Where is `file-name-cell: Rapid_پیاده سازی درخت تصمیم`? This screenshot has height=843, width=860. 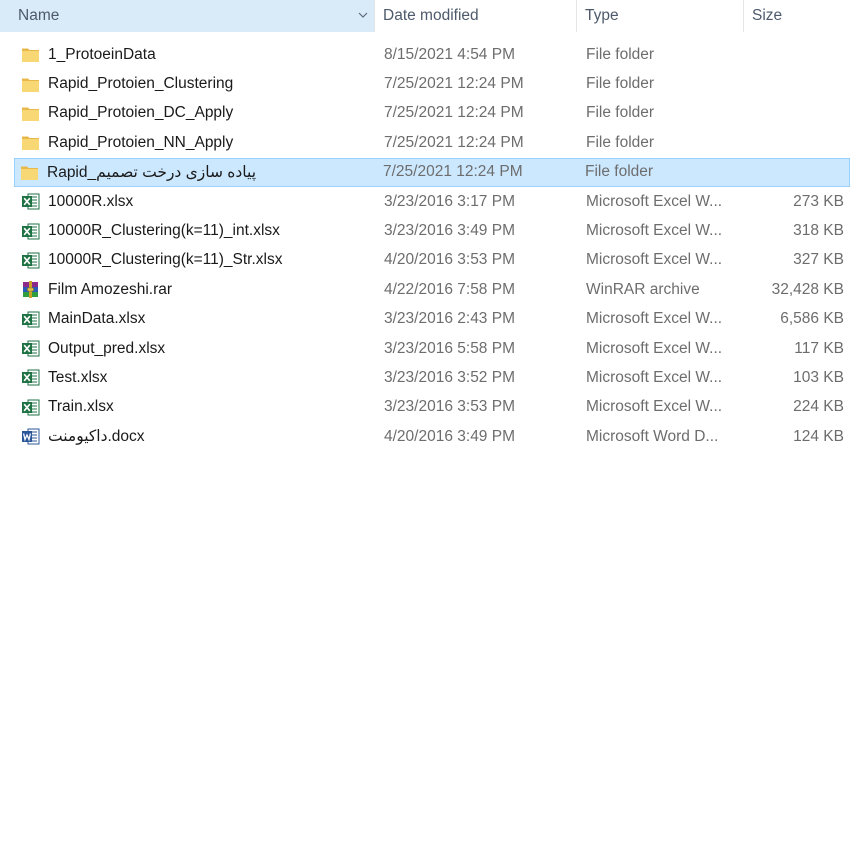
file-name-cell: Rapid_پیاده سازی درخت تصمیم is located at coordinates (197, 172).